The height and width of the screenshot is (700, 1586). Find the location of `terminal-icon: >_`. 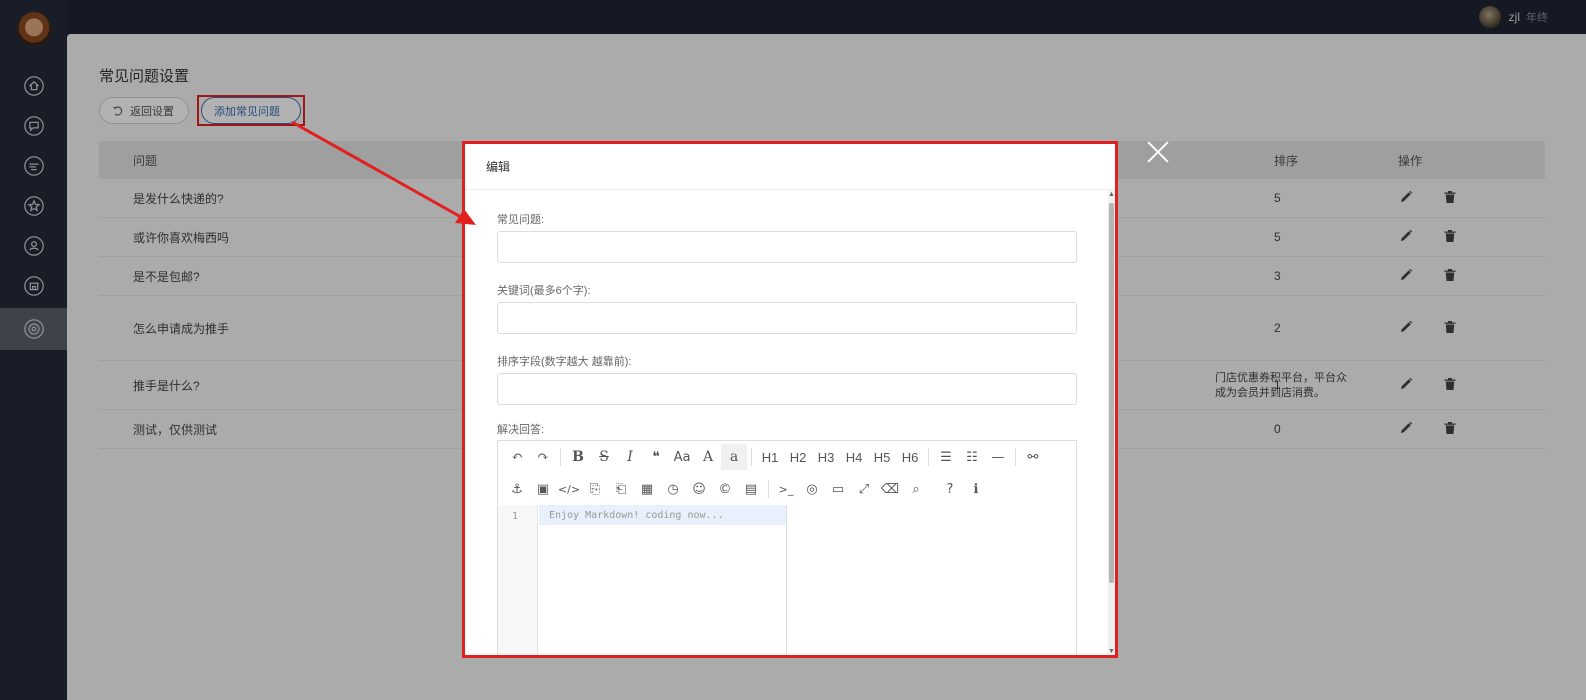

terminal-icon: >_ is located at coordinates (786, 489).